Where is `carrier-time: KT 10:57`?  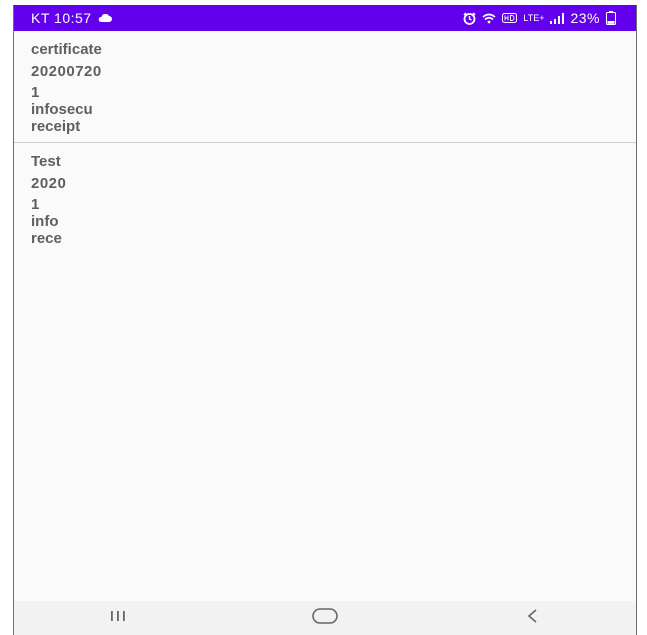
carrier-time: KT 10:57 is located at coordinates (61, 18).